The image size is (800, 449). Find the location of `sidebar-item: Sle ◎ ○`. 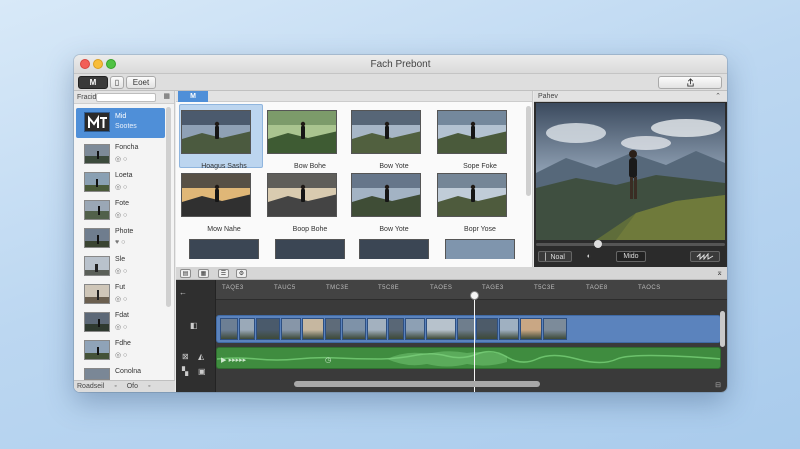

sidebar-item: Sle ◎ ○ is located at coordinates (124, 267).